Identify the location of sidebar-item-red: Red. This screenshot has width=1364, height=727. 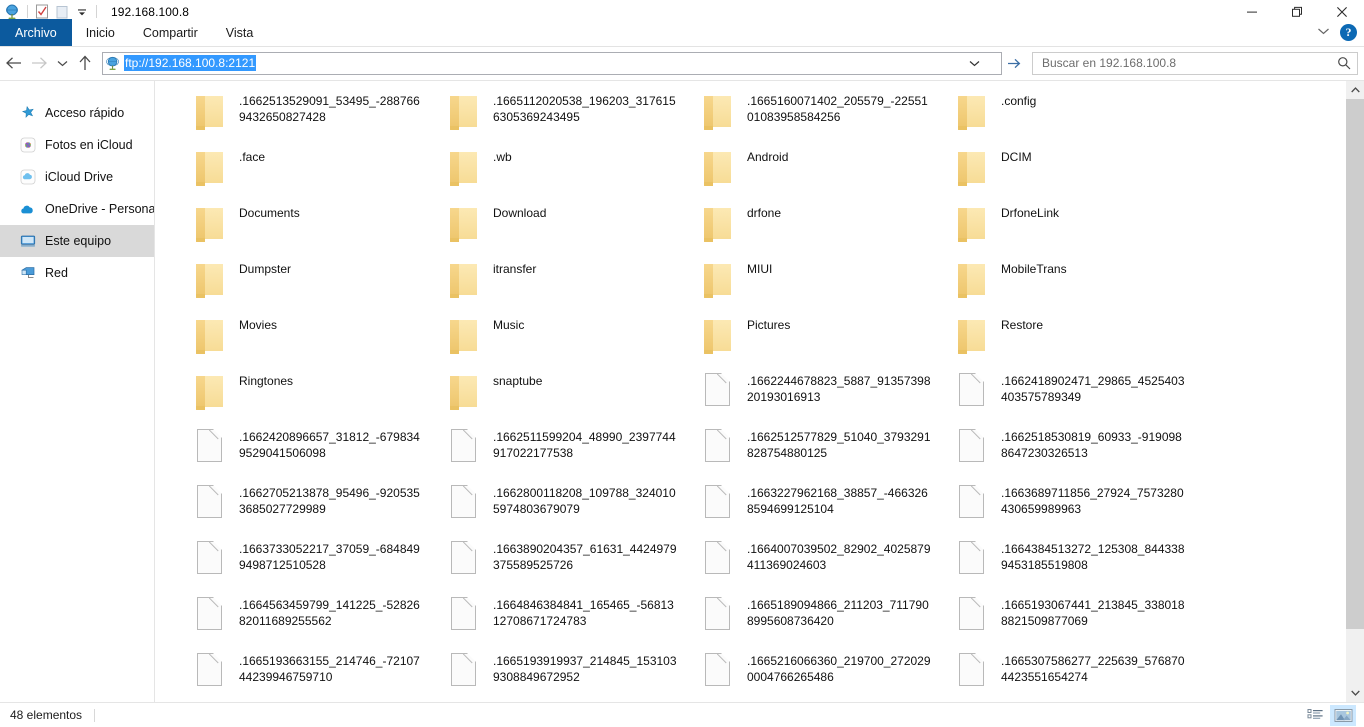
(77, 273).